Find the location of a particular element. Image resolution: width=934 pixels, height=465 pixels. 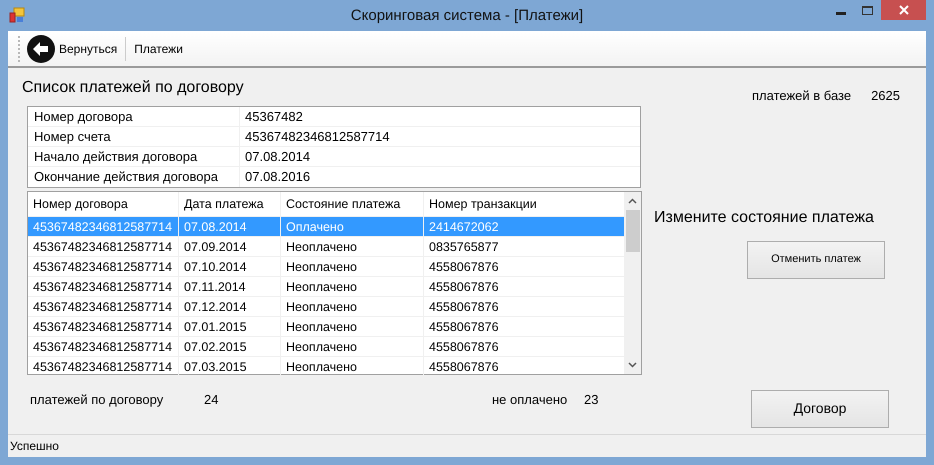

table-cell: 07.03.2015 is located at coordinates (230, 366).